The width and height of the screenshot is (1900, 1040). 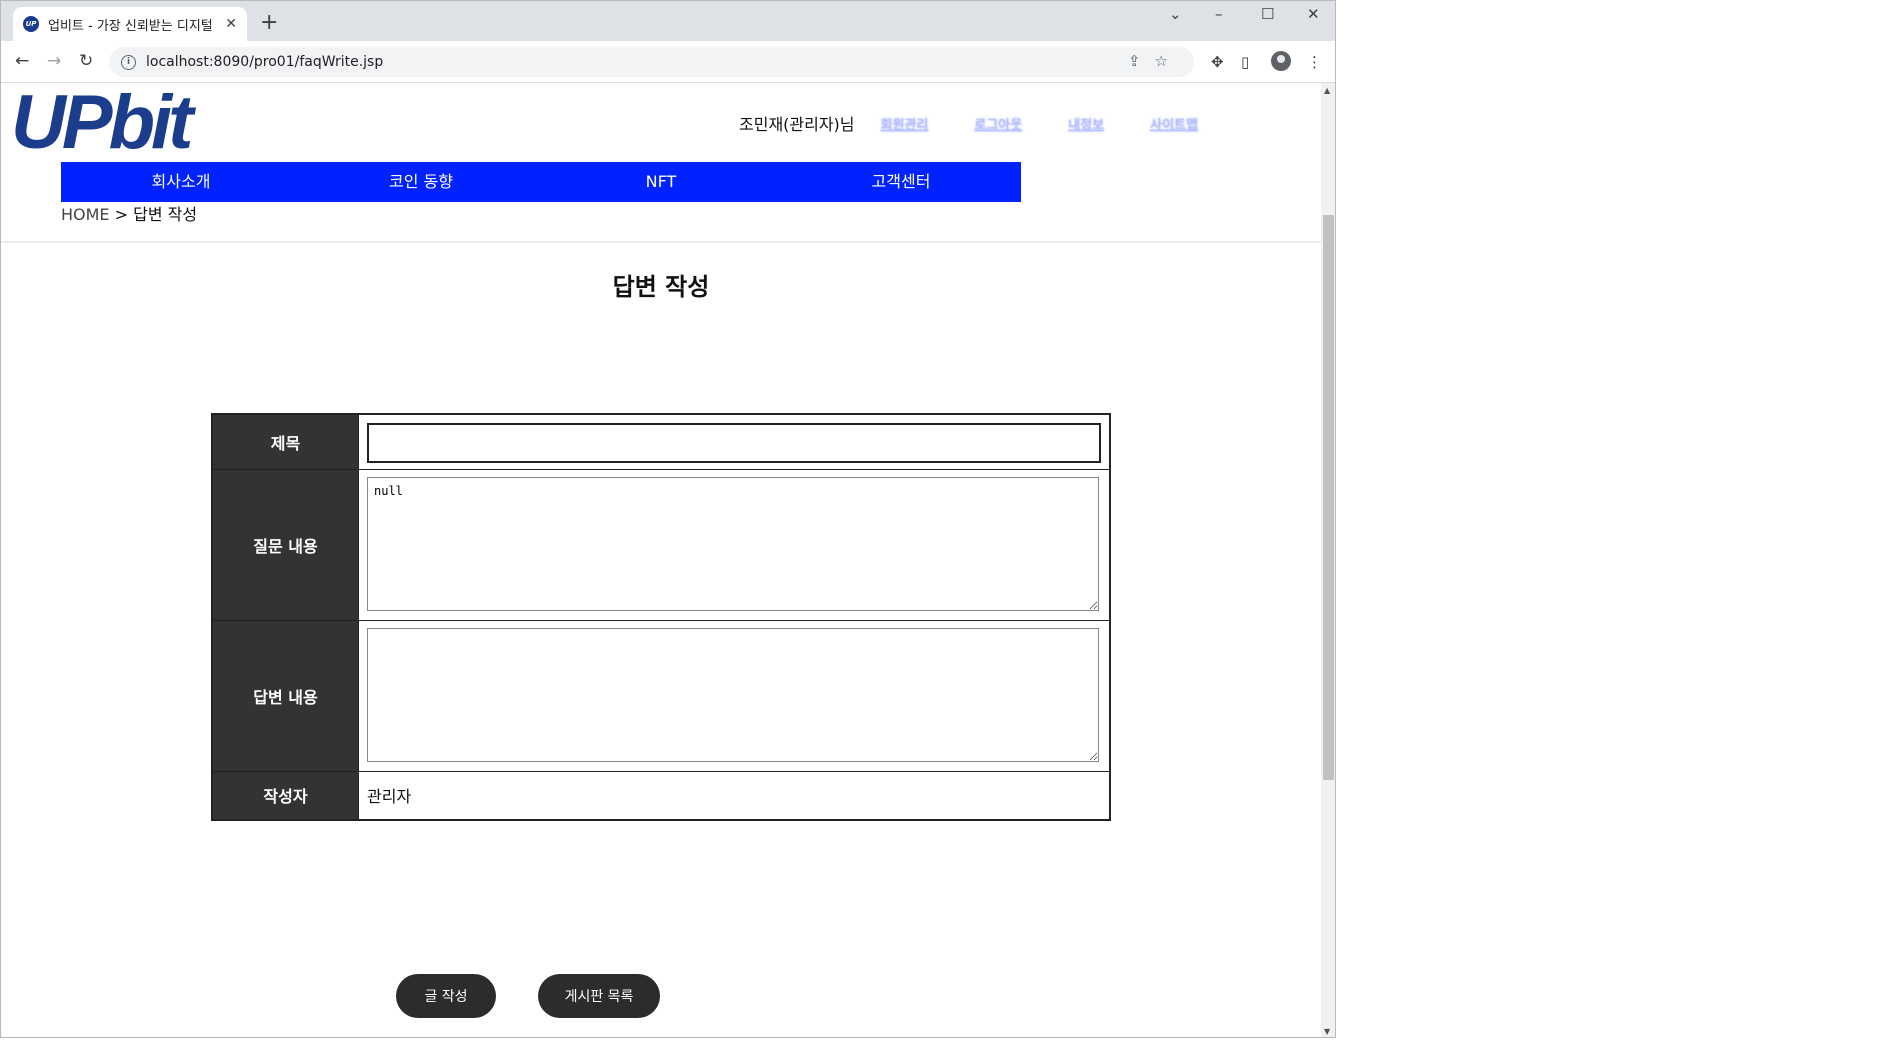 I want to click on user-name: 조민재(관리자)님, so click(x=797, y=124).